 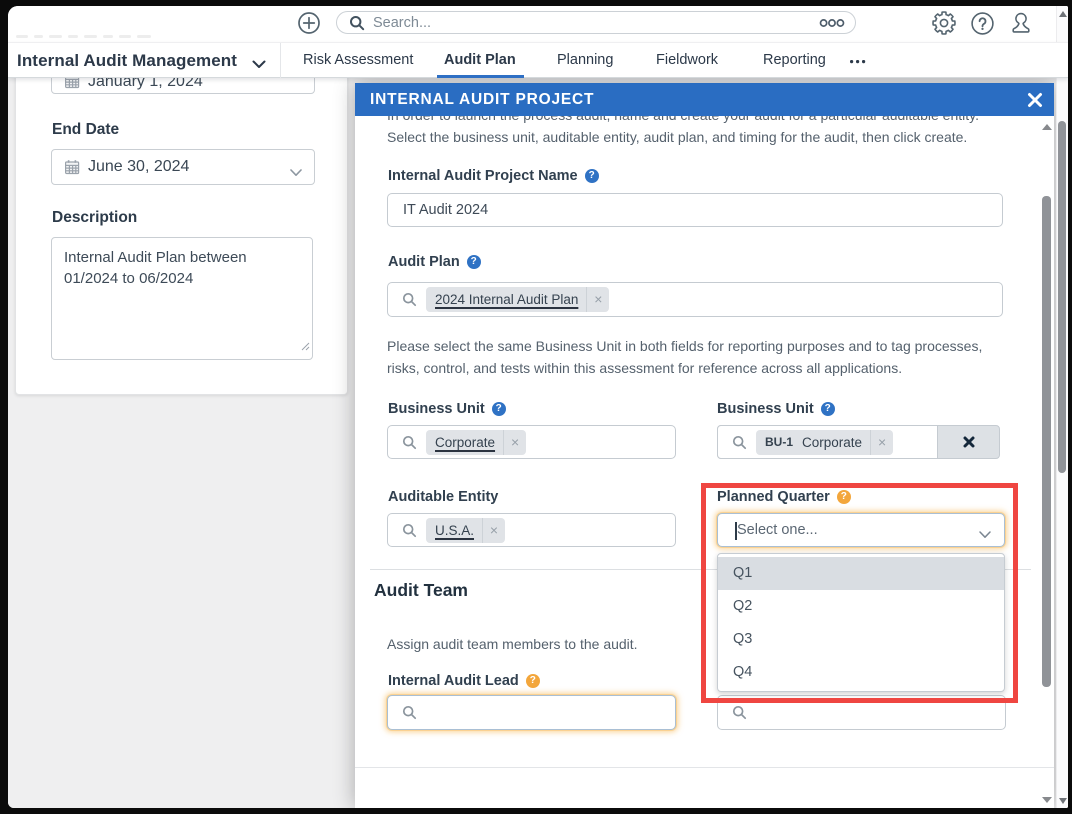 I want to click on business-unit-left-label: Business Unit ?, so click(x=447, y=409).